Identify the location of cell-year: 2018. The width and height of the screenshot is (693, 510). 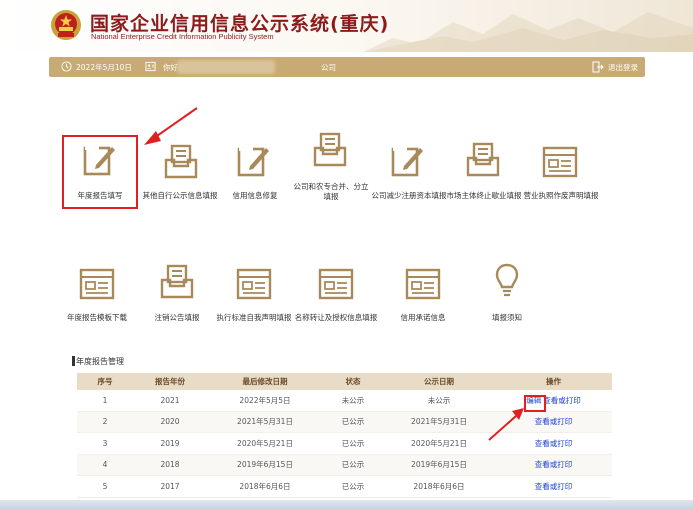
(170, 465).